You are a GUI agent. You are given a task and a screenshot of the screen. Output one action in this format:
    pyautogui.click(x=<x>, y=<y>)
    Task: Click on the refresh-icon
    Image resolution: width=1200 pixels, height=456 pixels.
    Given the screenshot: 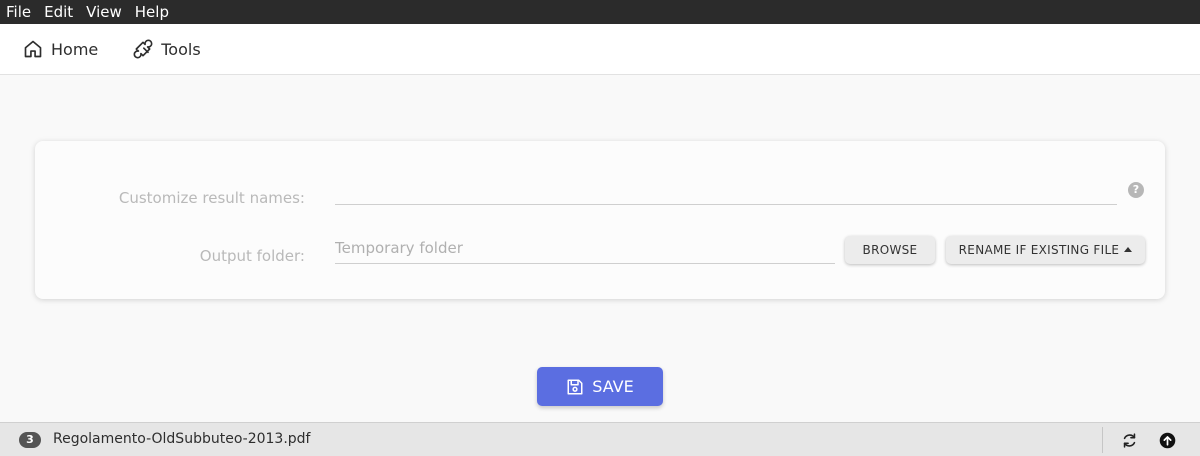 What is the action you would take?
    pyautogui.click(x=1129, y=440)
    